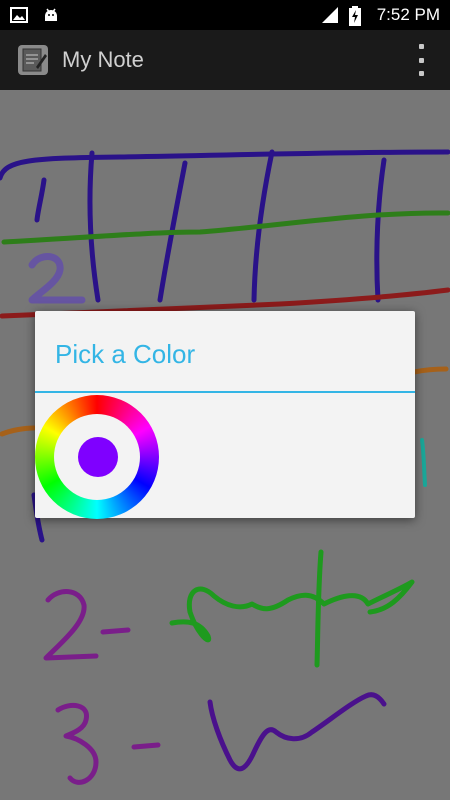  I want to click on color-wheel, so click(97, 457).